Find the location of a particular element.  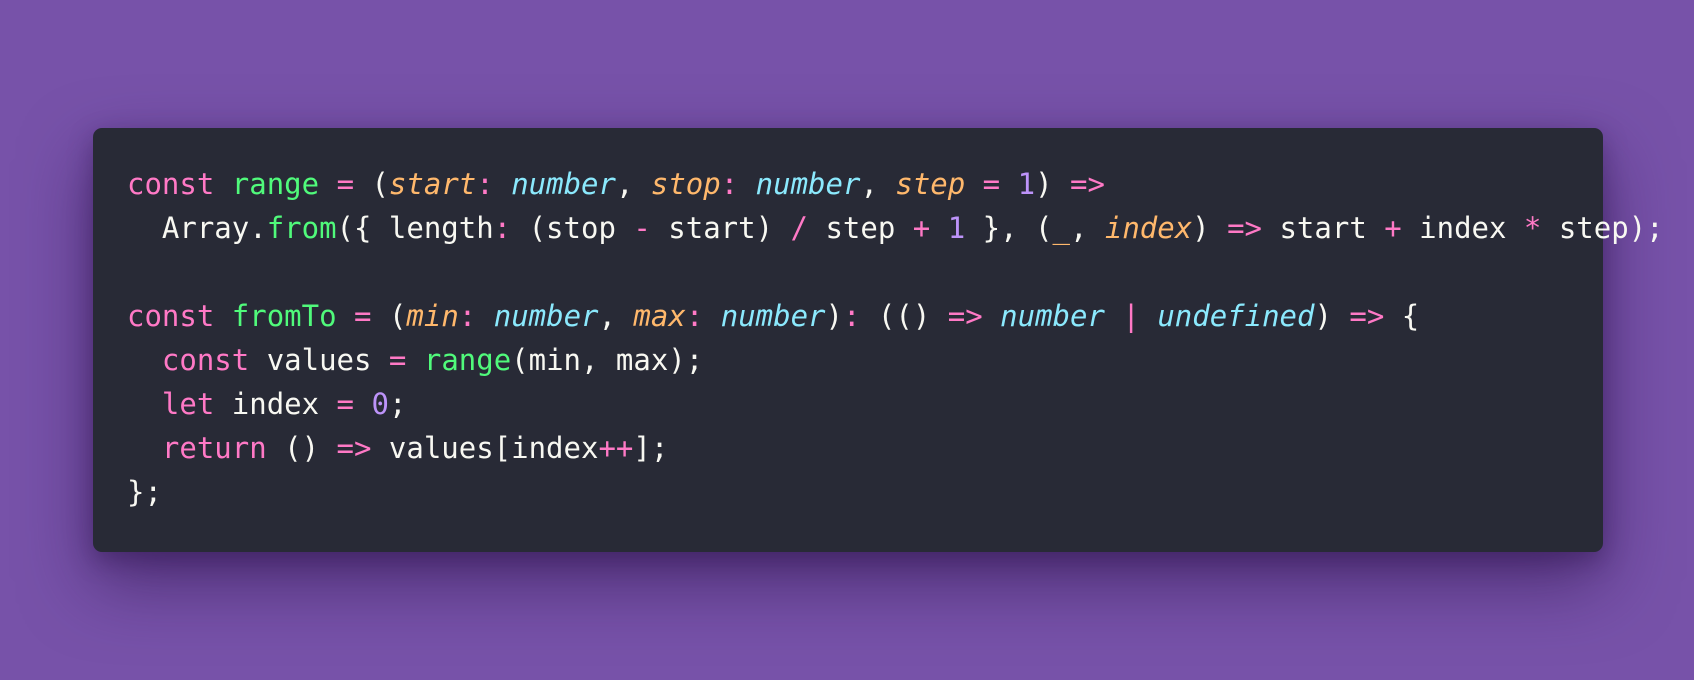

code-token: 0 is located at coordinates (380, 404).